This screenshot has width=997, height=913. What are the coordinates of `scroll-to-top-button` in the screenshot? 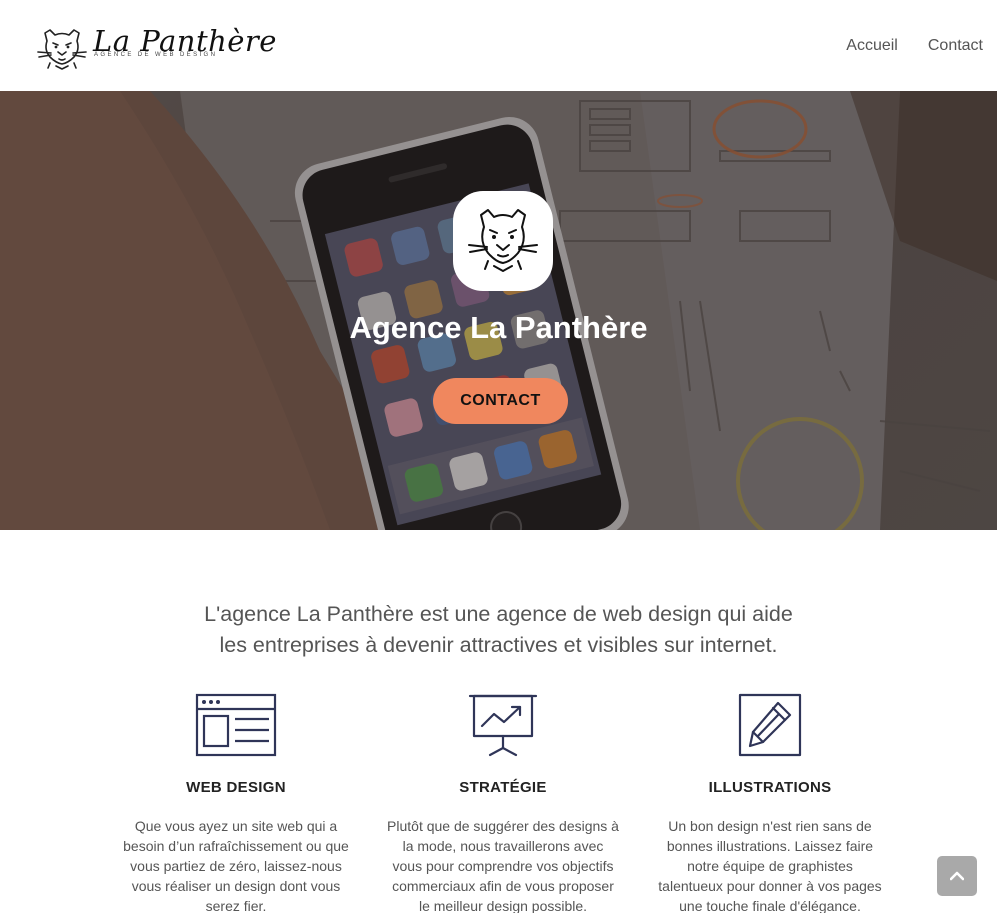 It's located at (957, 876).